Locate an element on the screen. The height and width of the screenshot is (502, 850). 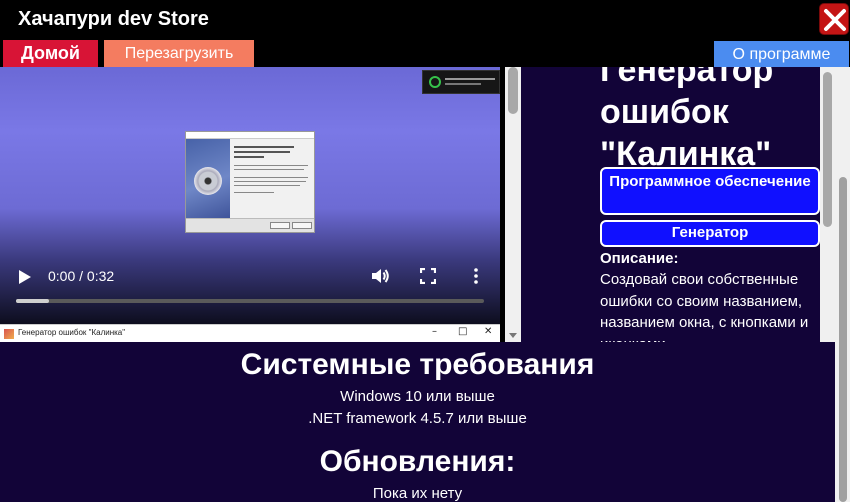
window-close-icon: ✕ is located at coordinates (488, 331).